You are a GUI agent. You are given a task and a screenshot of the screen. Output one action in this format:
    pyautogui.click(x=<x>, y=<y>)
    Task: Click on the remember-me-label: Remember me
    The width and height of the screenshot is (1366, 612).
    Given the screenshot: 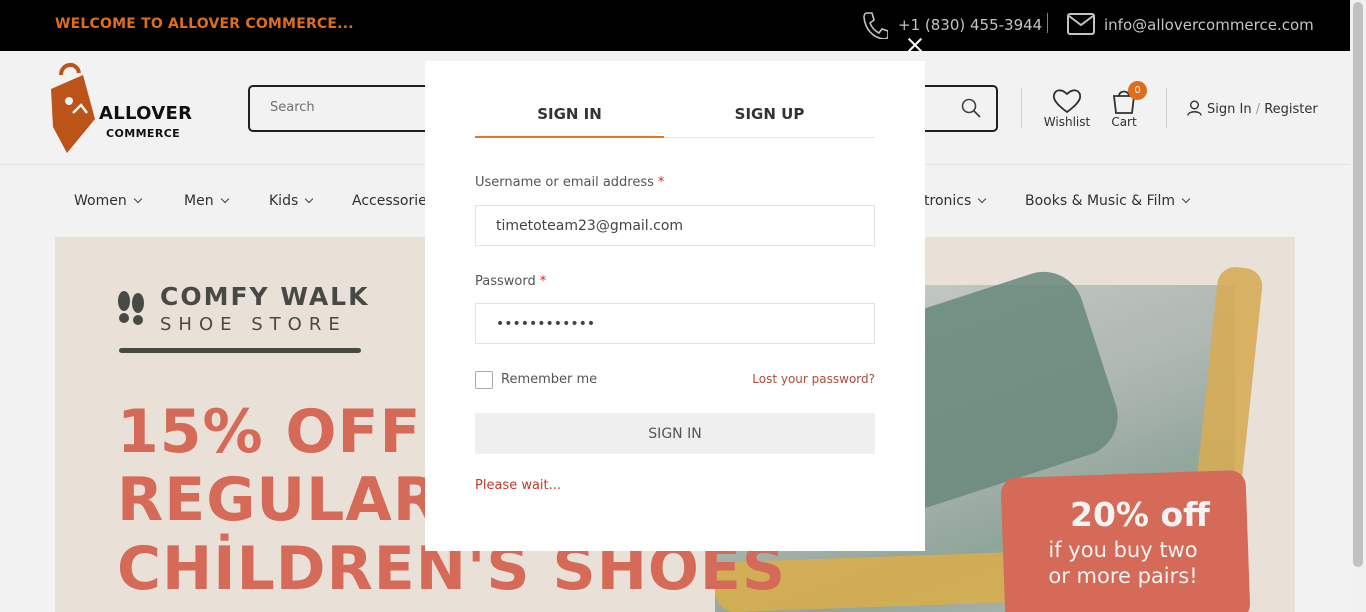 What is the action you would take?
    pyautogui.click(x=549, y=379)
    